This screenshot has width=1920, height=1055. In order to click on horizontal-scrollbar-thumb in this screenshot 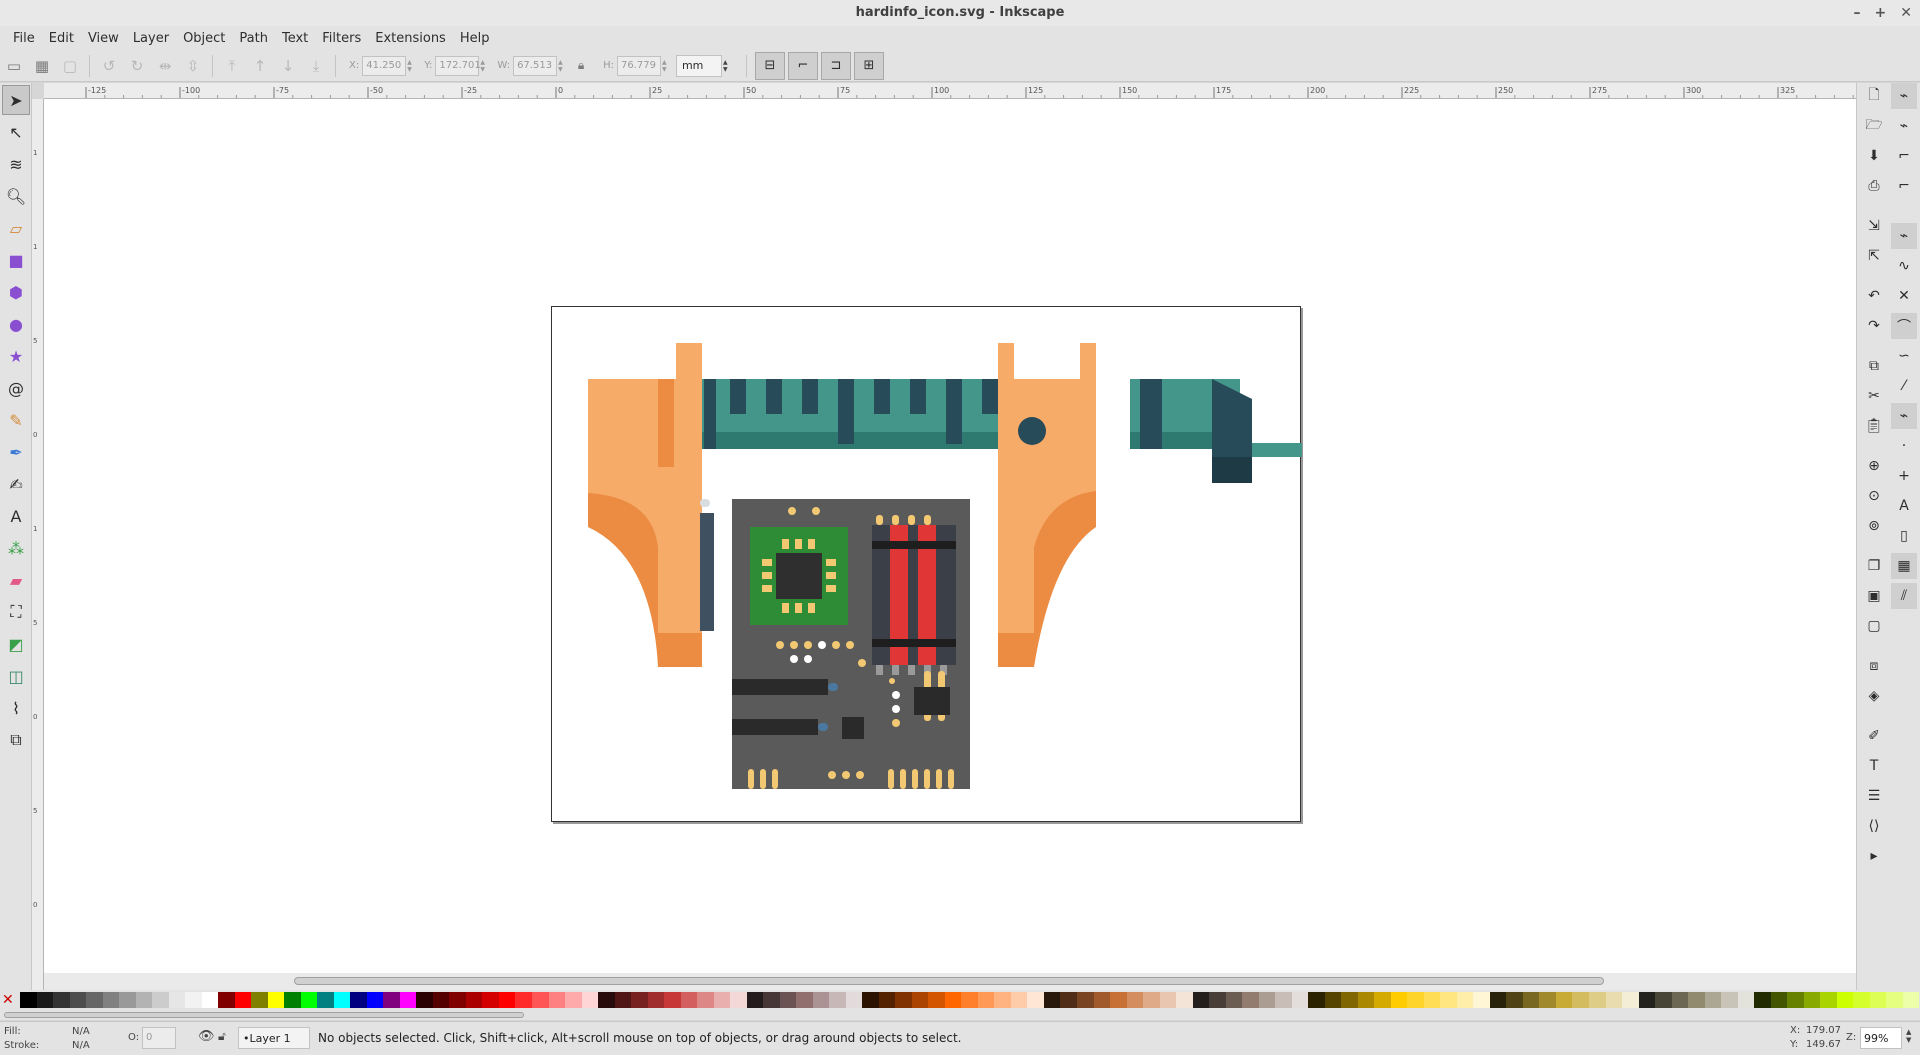, I will do `click(949, 981)`.